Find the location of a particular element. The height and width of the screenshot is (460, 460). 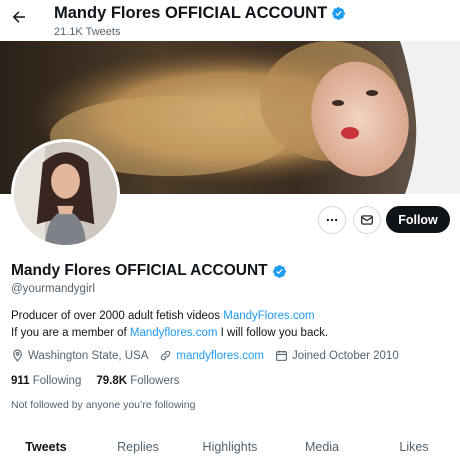

calendar-icon is located at coordinates (281, 355).